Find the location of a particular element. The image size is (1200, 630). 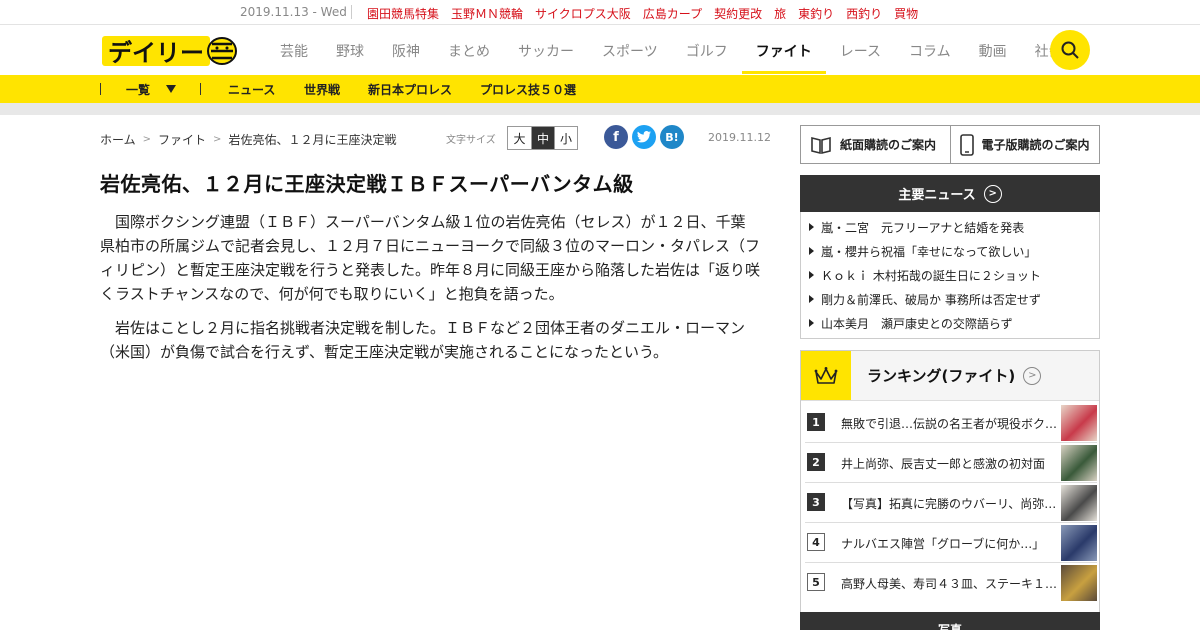

major-news-text: 剛力＆前澤氏、破局か 事務所は否定せず is located at coordinates (931, 300).